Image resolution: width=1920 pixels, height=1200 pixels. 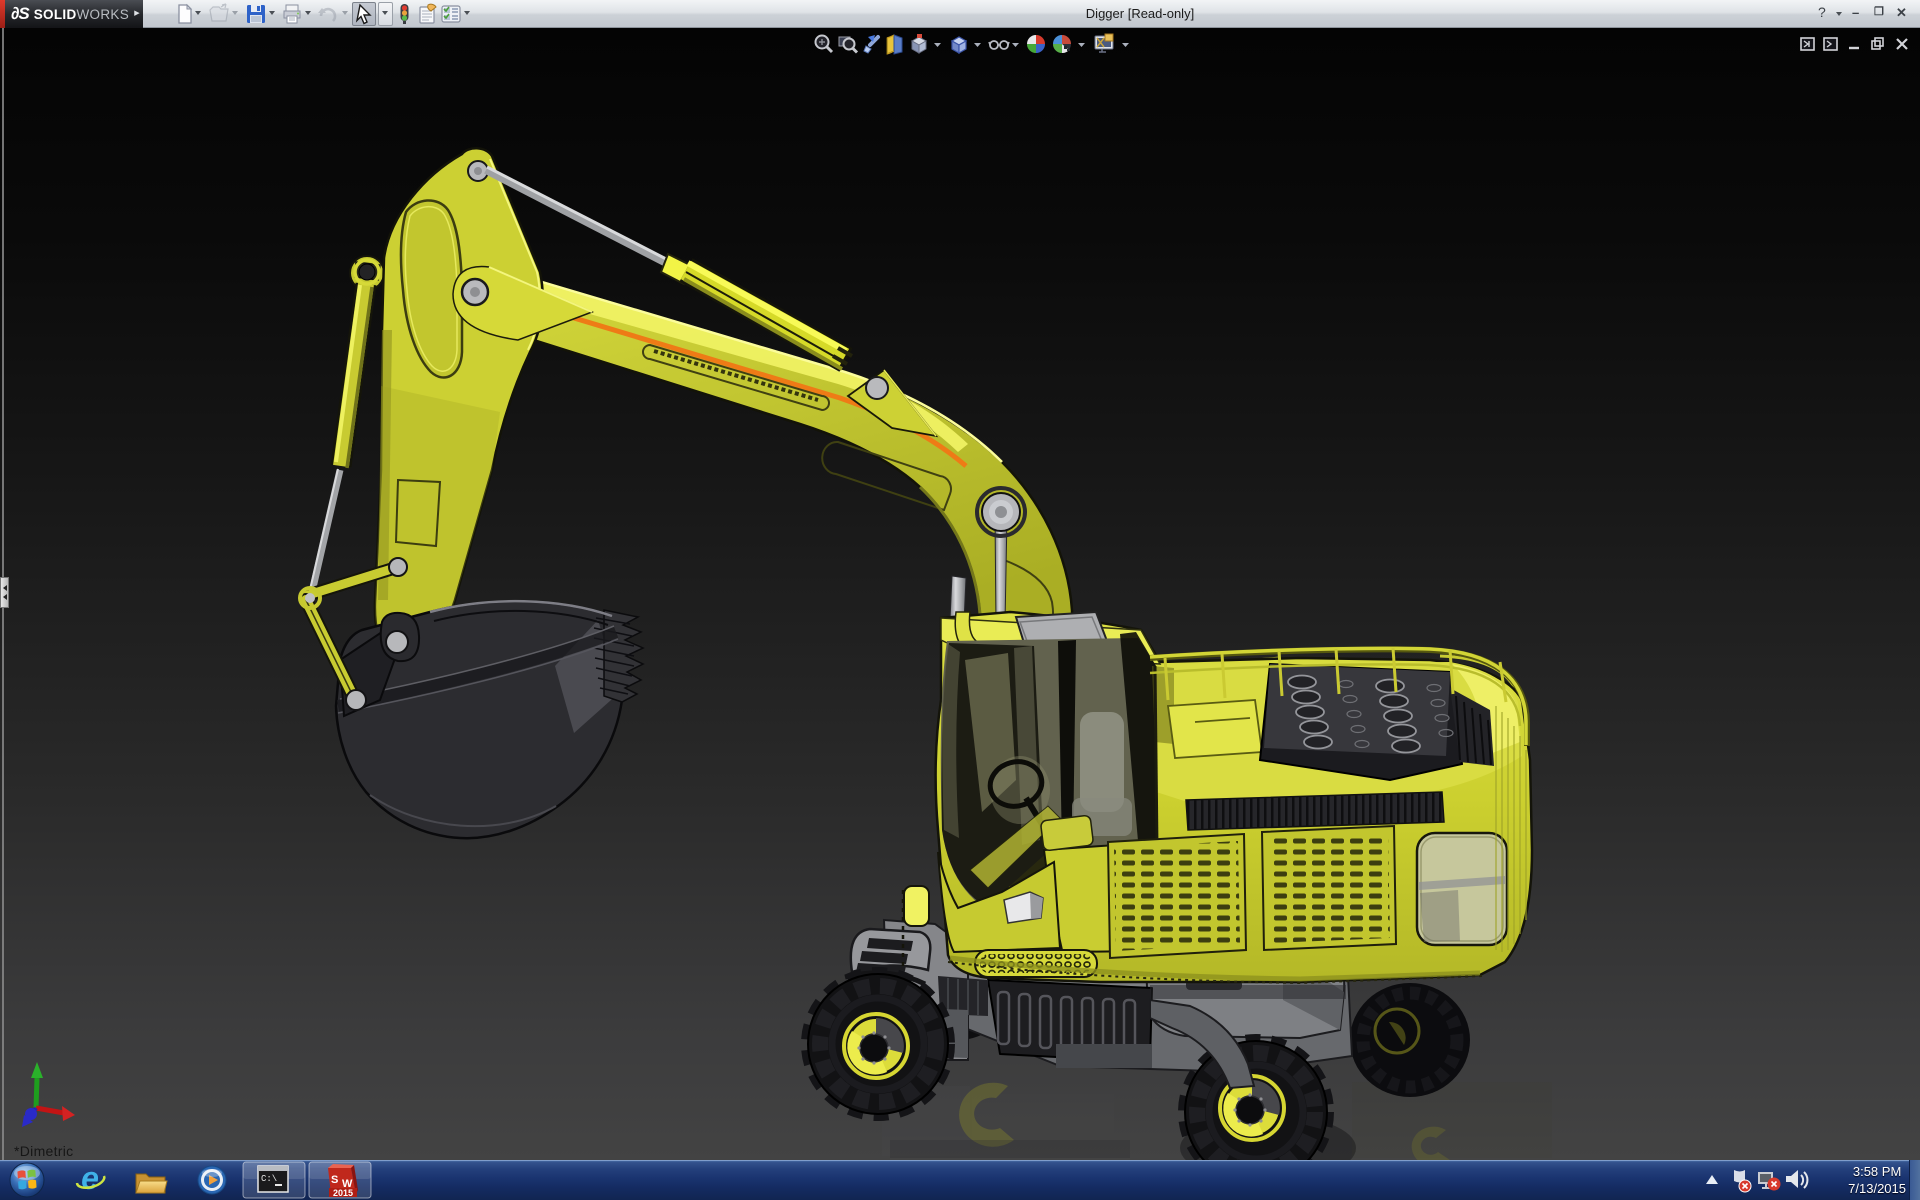 What do you see at coordinates (269, 1179) in the screenshot?
I see `svg-text: C:\` at bounding box center [269, 1179].